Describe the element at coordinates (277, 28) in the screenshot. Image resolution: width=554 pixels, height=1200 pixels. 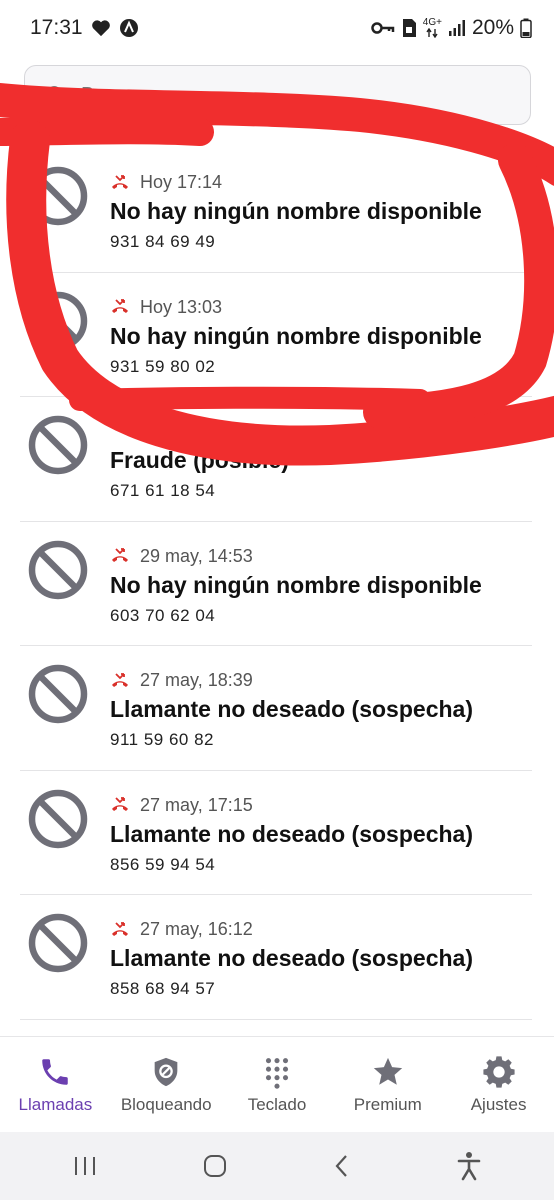
I see `status-bar: 17:31 4G+ 20%` at that location.